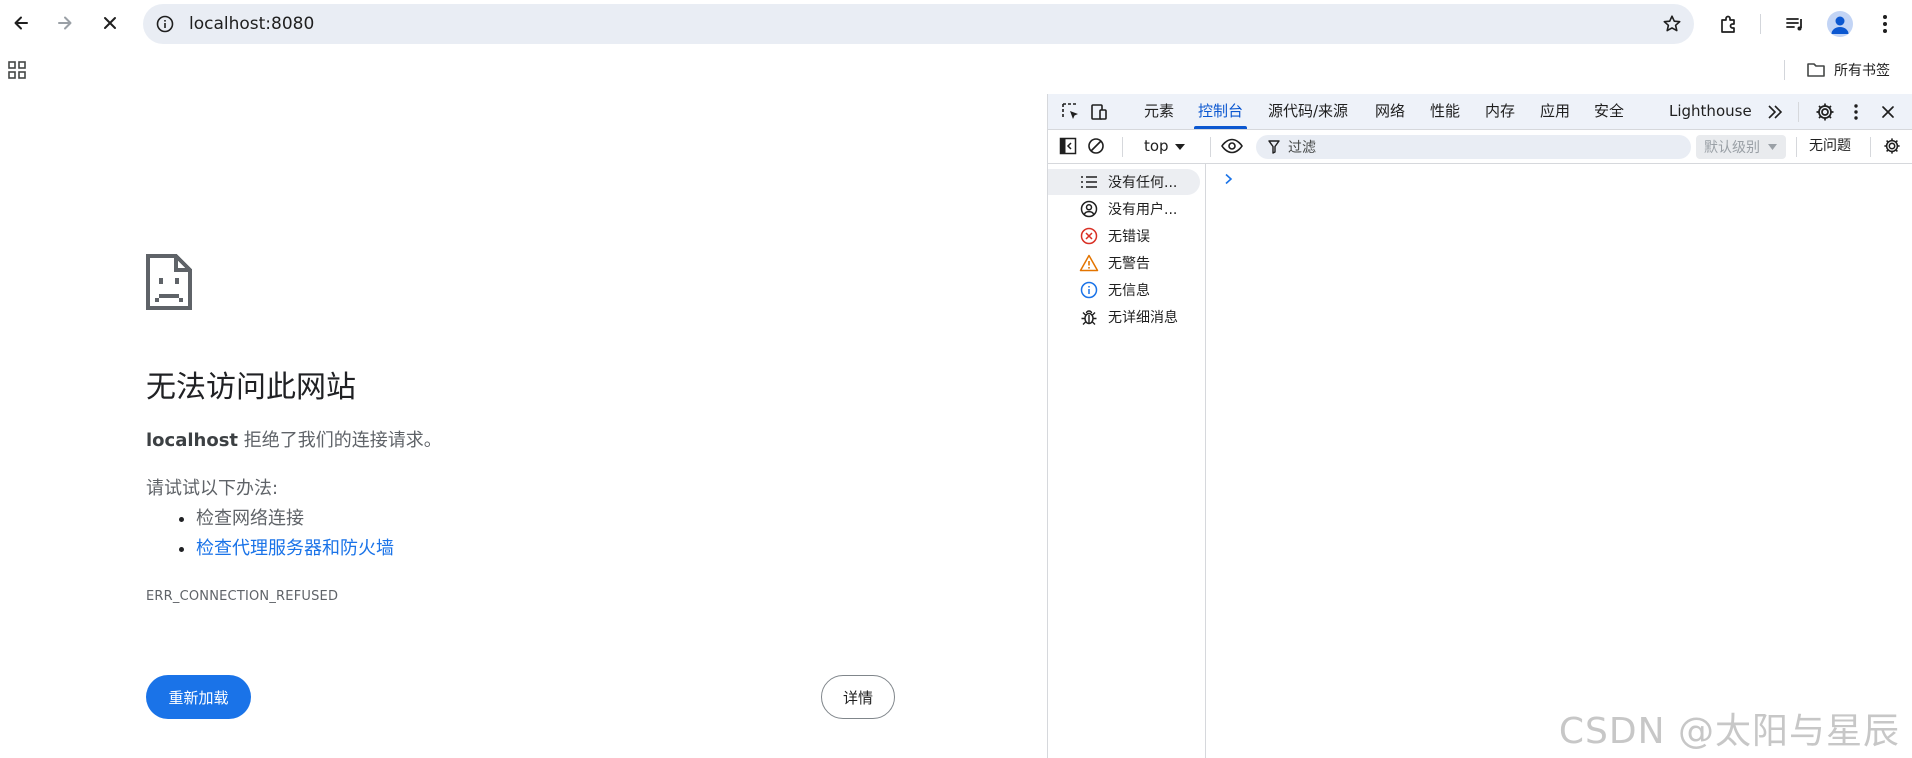 The image size is (1912, 758). Describe the element at coordinates (1129, 237) in the screenshot. I see `sidebar-item-label: 无错误` at that location.